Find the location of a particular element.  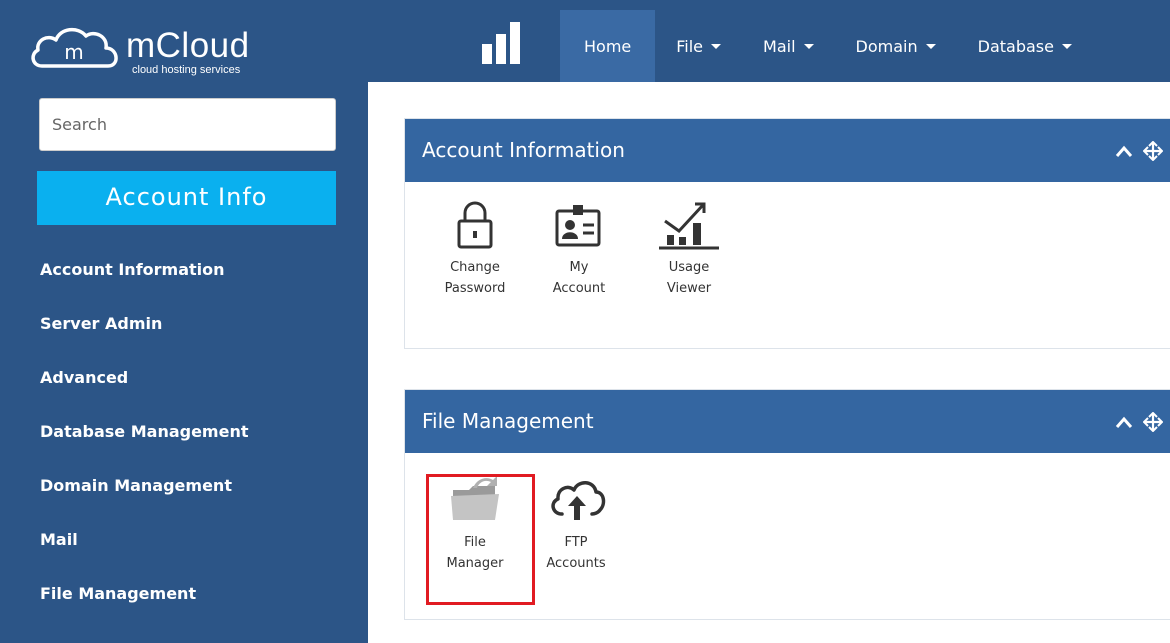

change-password-tile: Change Password is located at coordinates (475, 249).